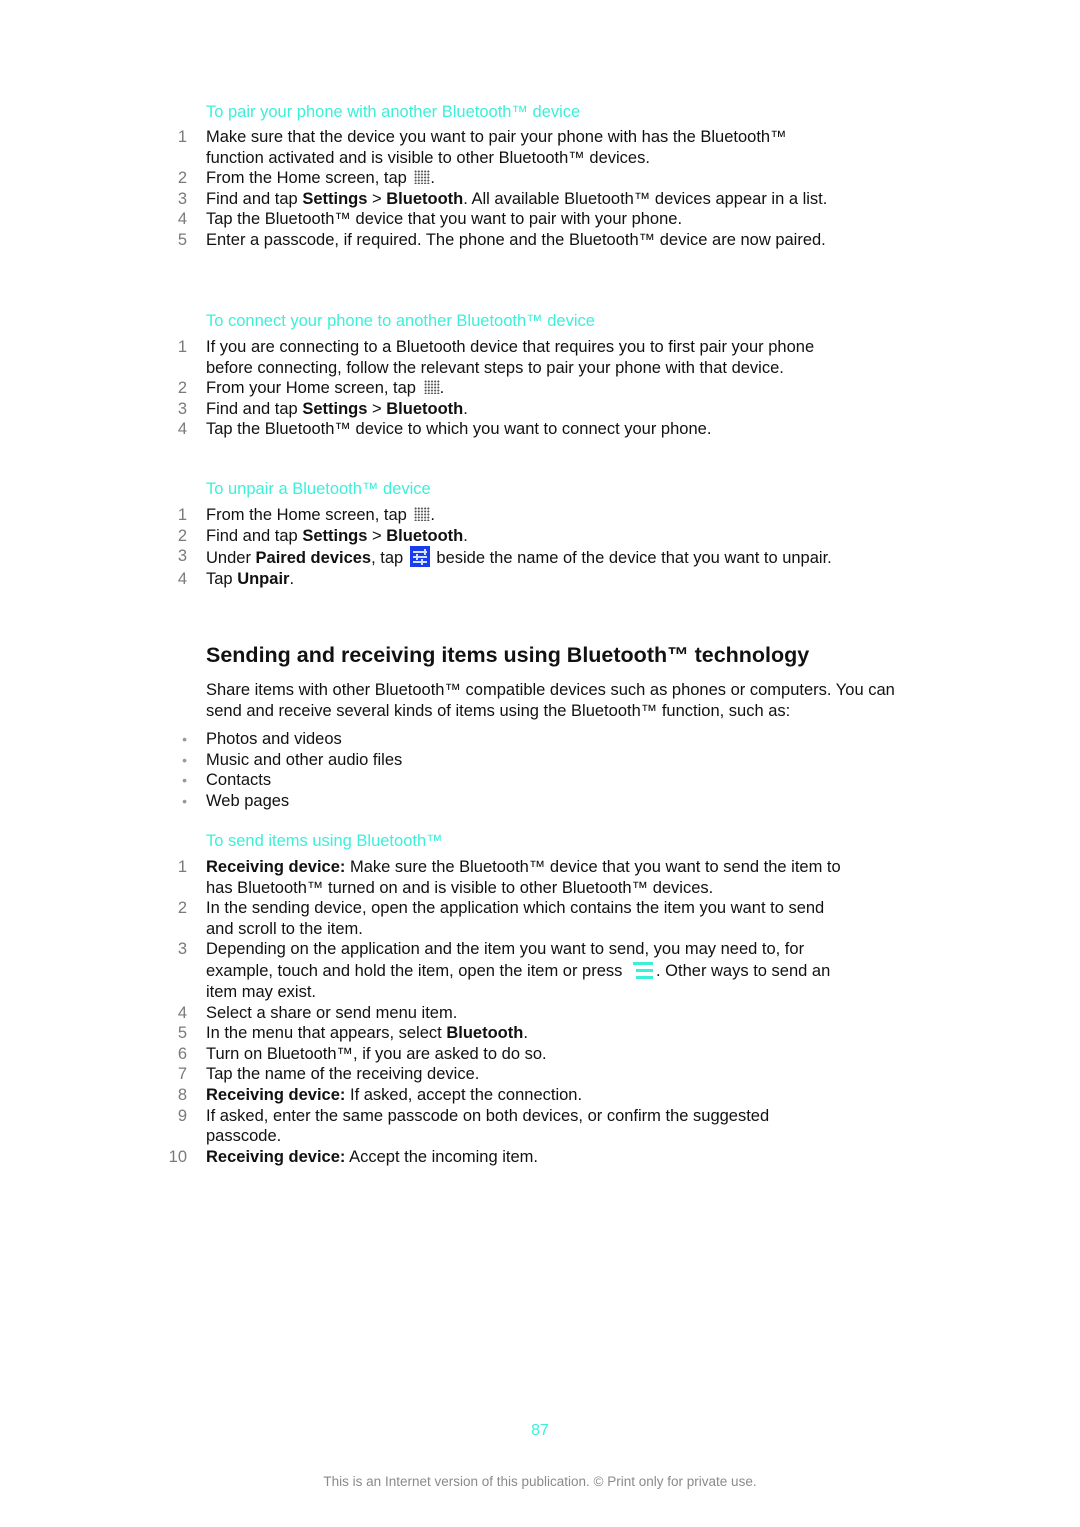 The image size is (1080, 1527). What do you see at coordinates (313, 558) in the screenshot?
I see `ui-term: Paired devices` at bounding box center [313, 558].